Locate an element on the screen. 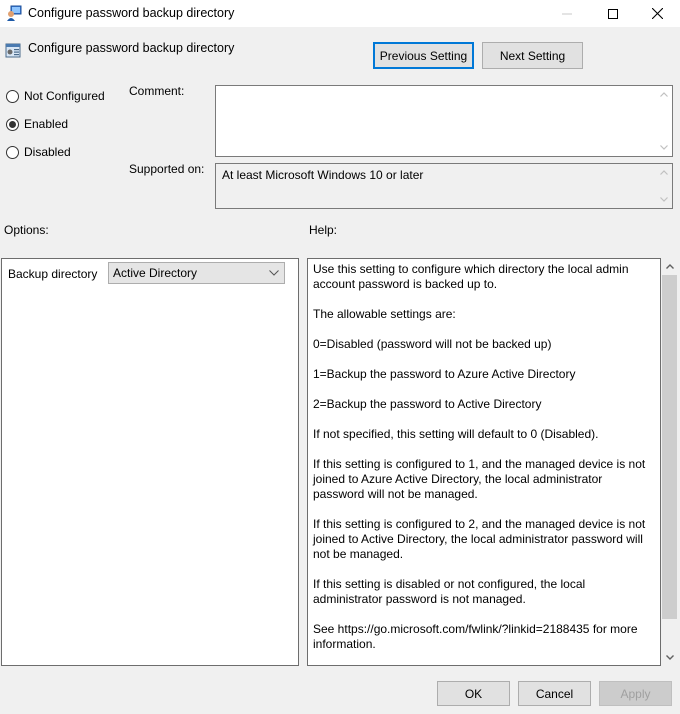 This screenshot has height=714, width=680. radio-label: Not Configured is located at coordinates (64, 96).